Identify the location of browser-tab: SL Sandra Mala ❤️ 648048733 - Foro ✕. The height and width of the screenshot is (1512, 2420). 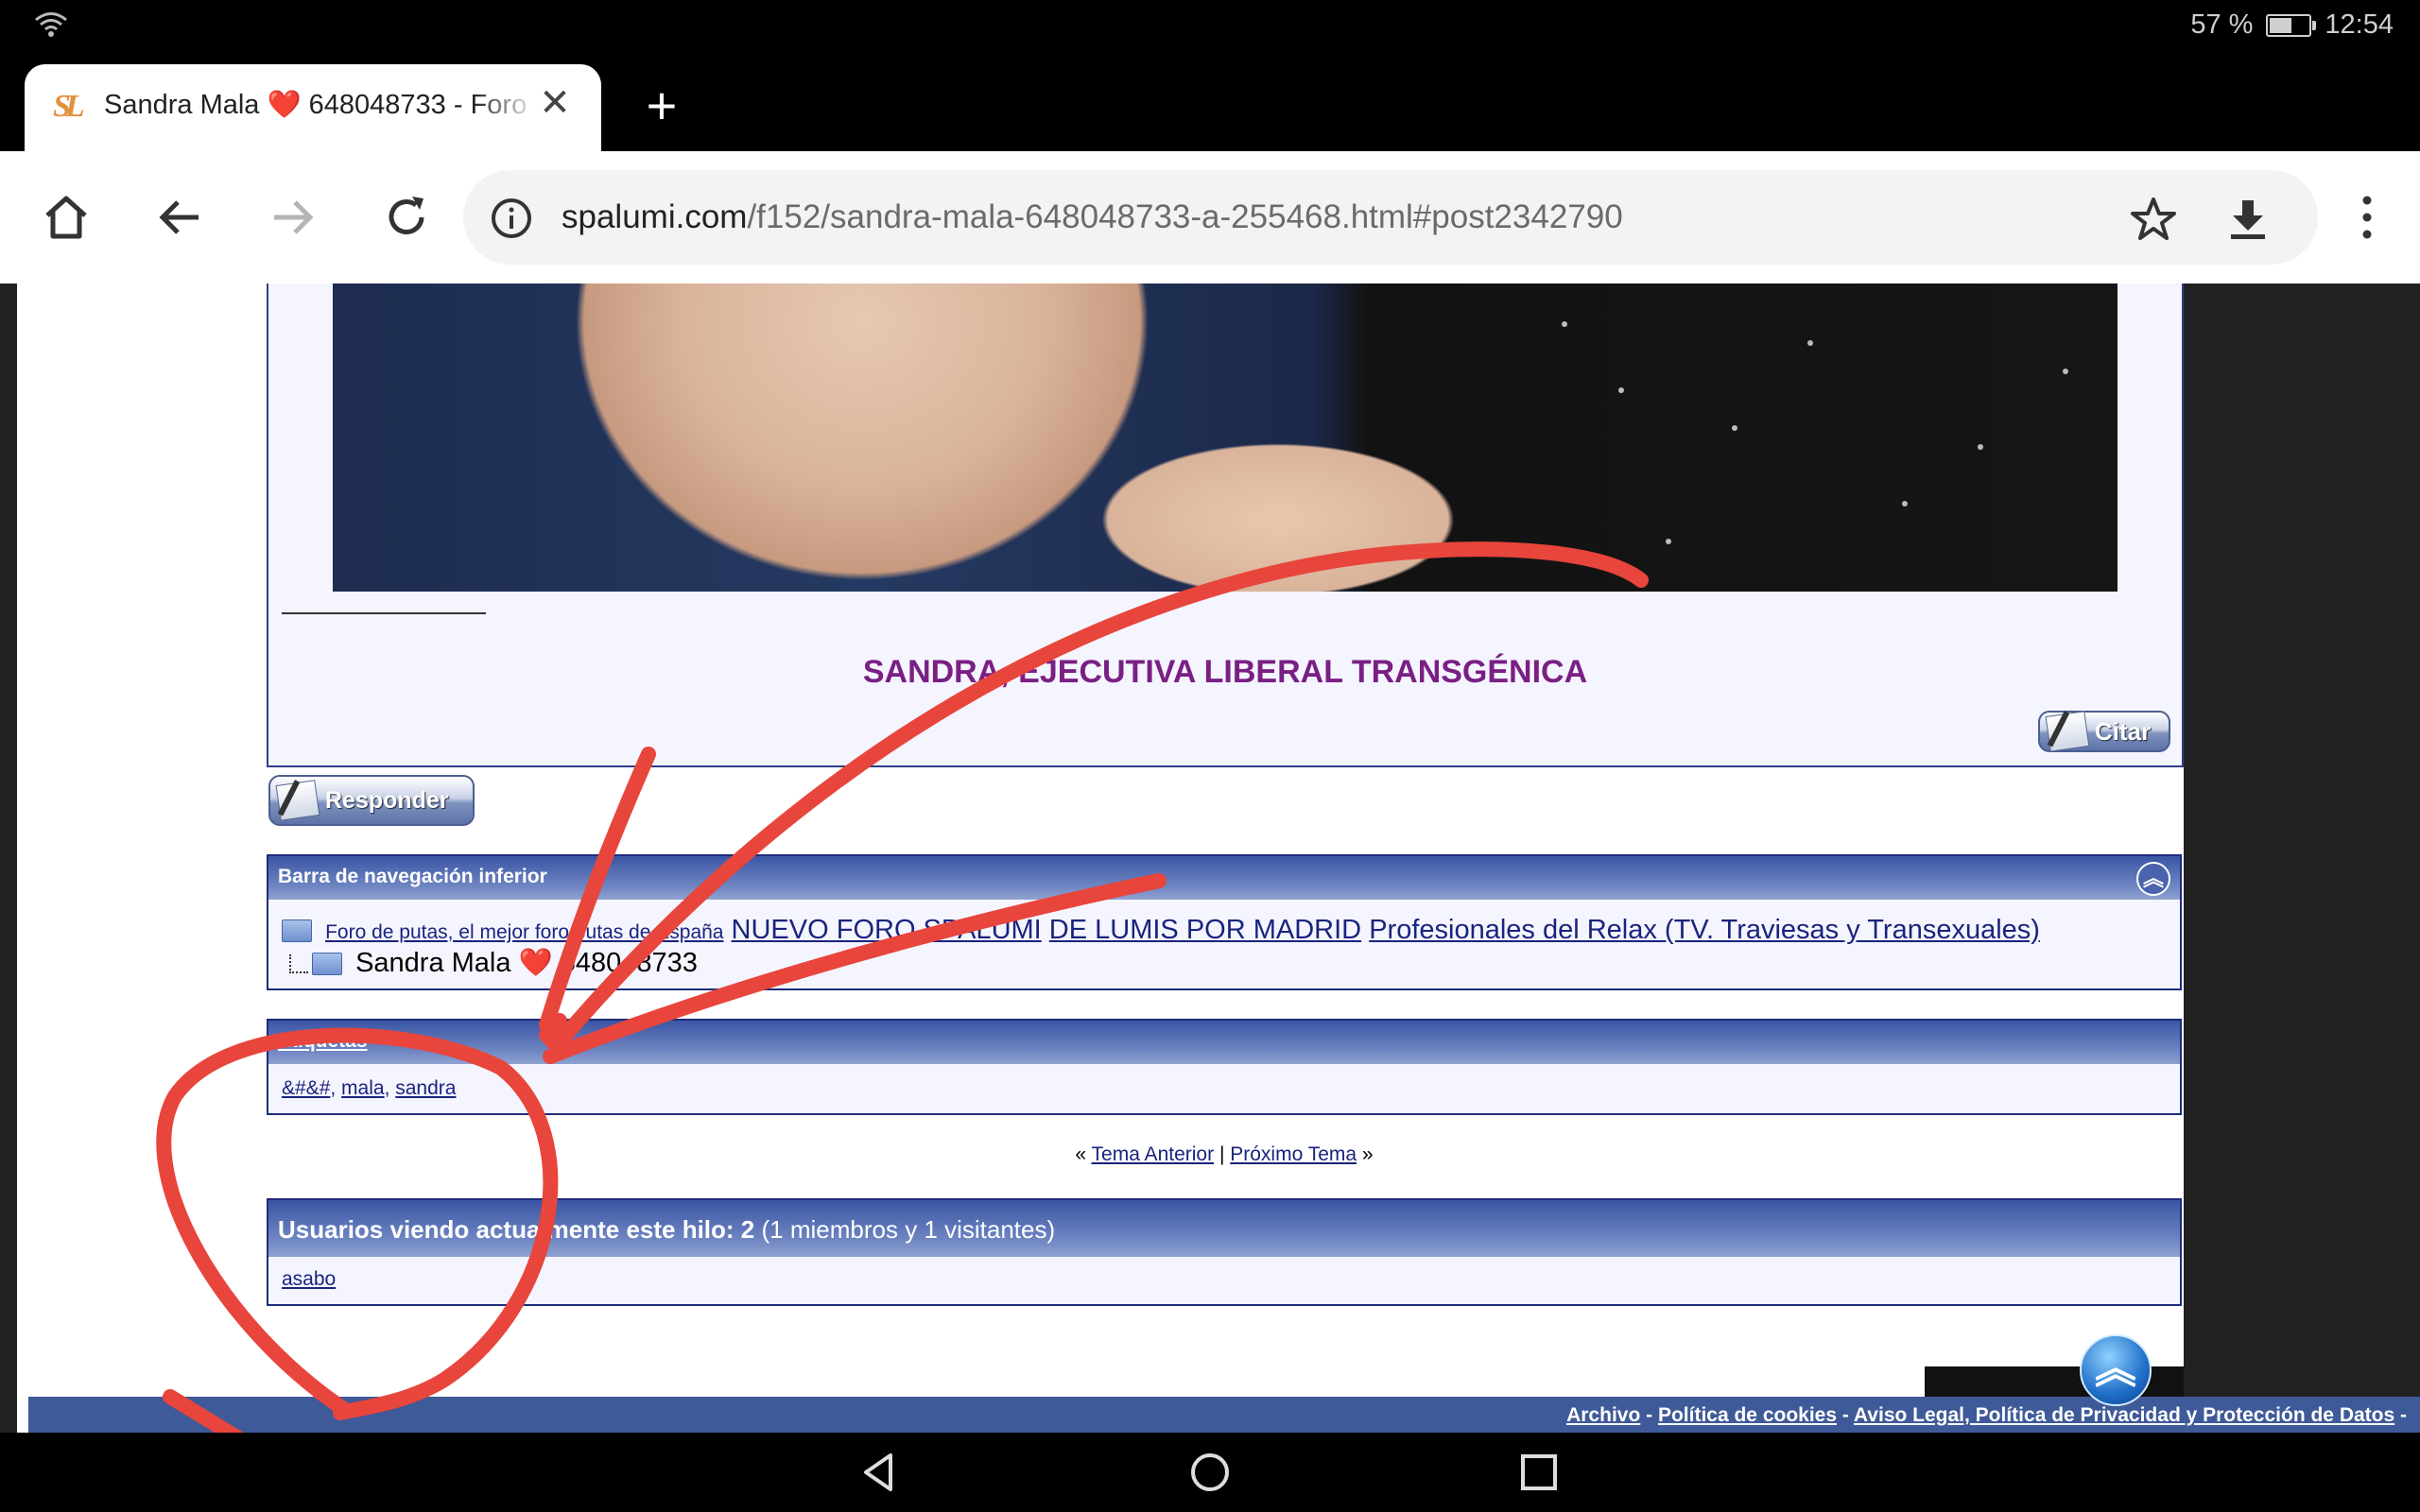
(313, 107).